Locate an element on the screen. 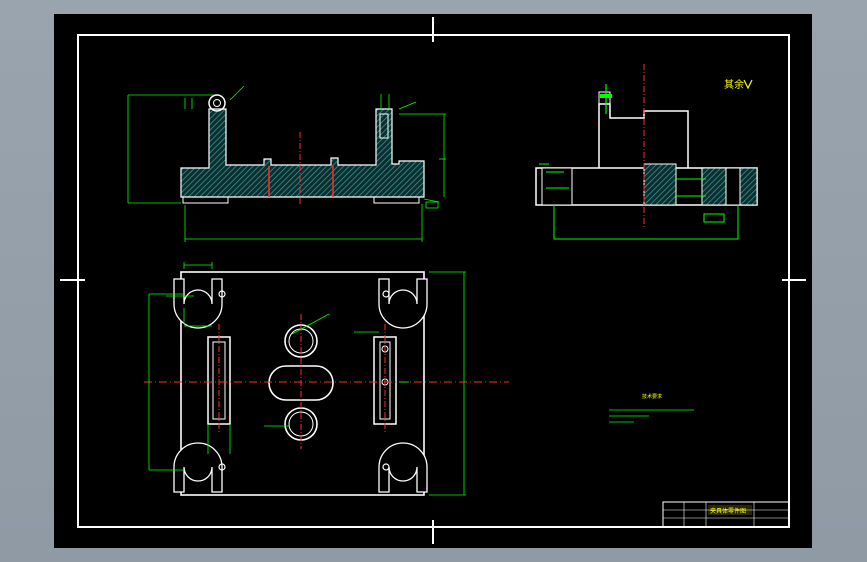 The image size is (867, 562). title-block: 夹具体零件图 is located at coordinates (726, 514).